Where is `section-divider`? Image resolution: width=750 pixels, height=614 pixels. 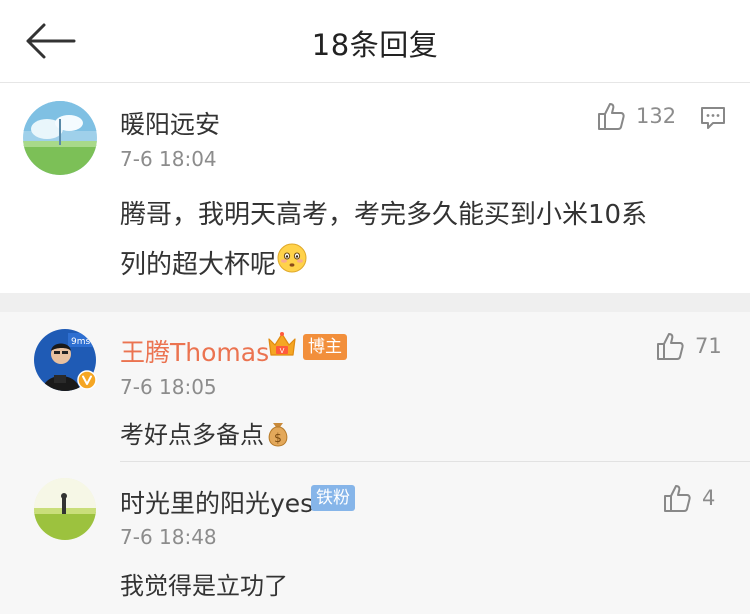 section-divider is located at coordinates (375, 302).